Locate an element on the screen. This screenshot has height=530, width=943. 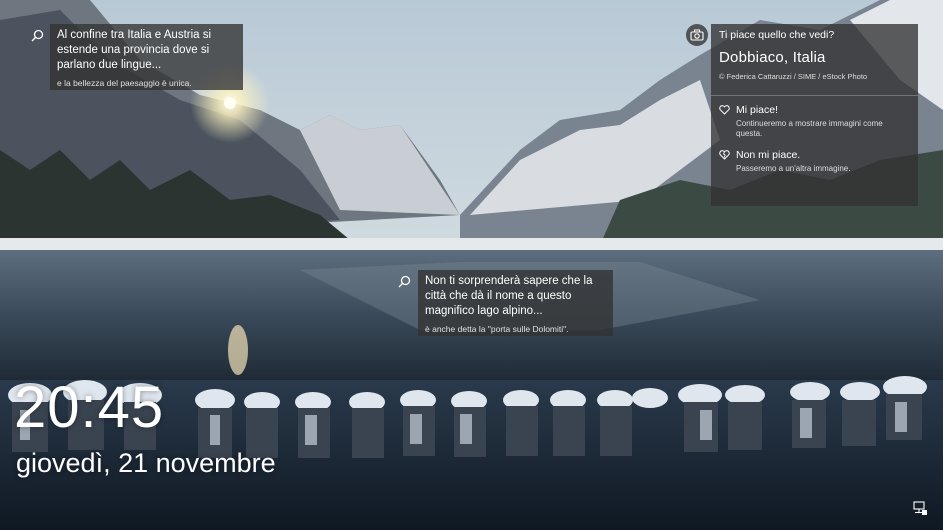
network-status-button is located at coordinates (920, 508).